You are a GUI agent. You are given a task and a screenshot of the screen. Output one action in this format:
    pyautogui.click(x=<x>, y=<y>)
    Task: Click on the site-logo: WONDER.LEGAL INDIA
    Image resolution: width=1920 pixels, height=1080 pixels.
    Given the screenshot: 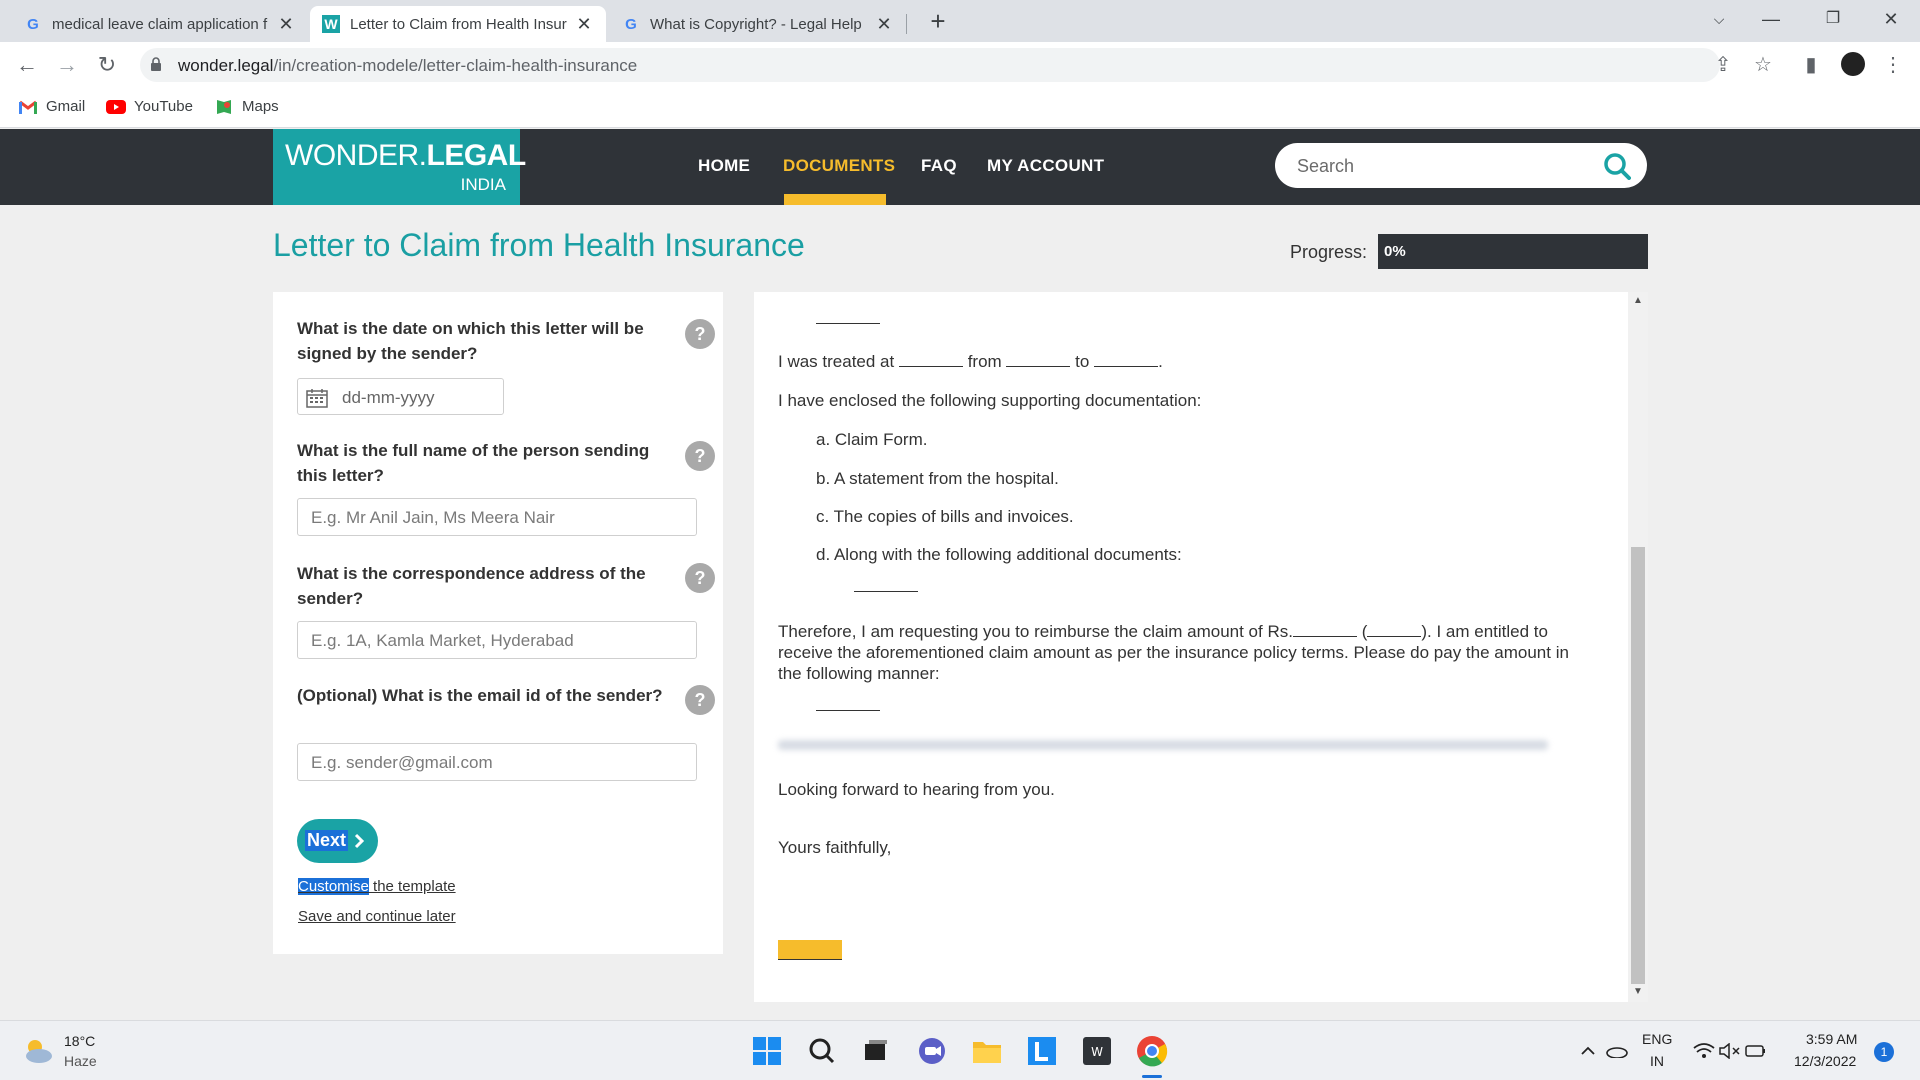 What is the action you would take?
    pyautogui.click(x=399, y=167)
    